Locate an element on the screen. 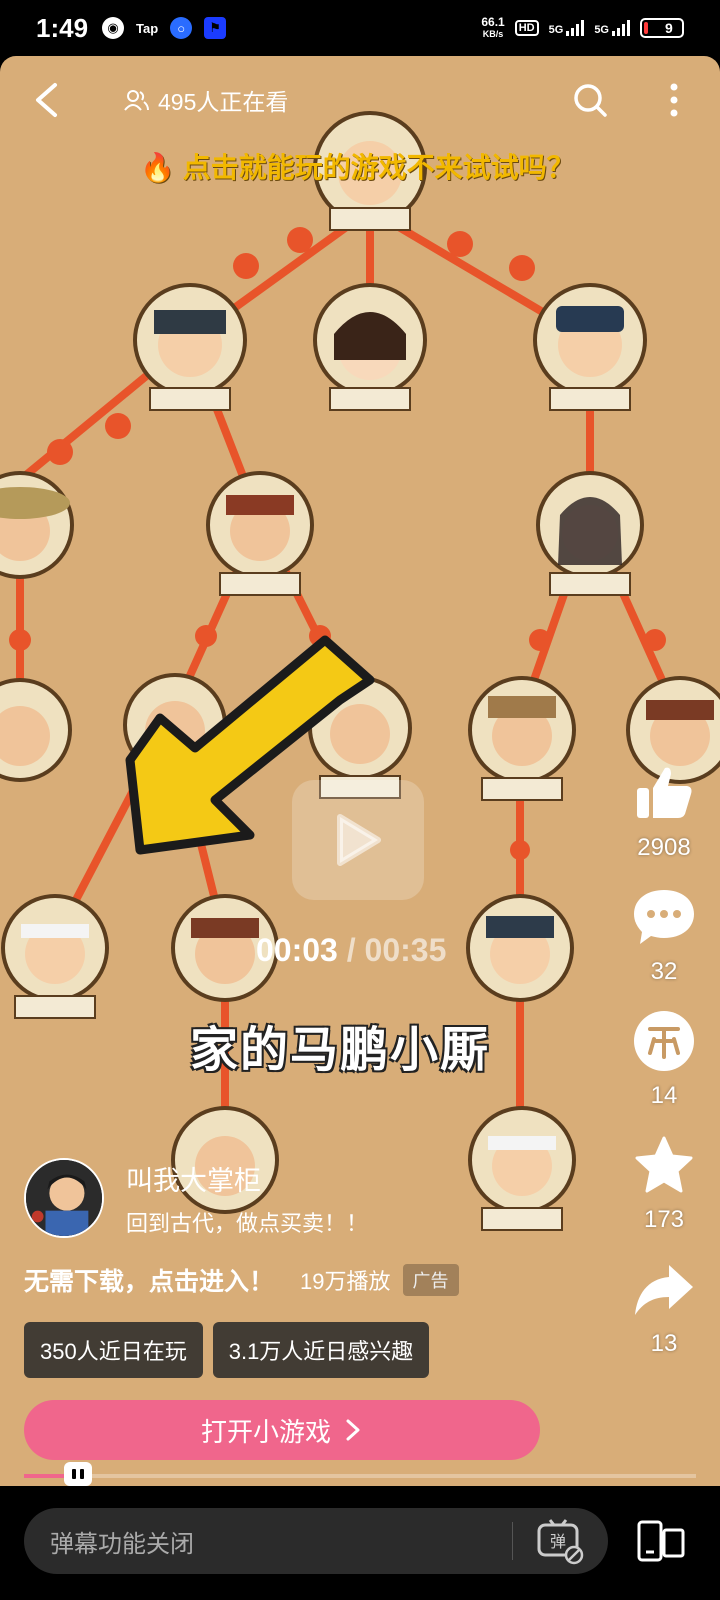 Image resolution: width=720 pixels, height=1600 pixels. rotate-screen-icon is located at coordinates (661, 1541).